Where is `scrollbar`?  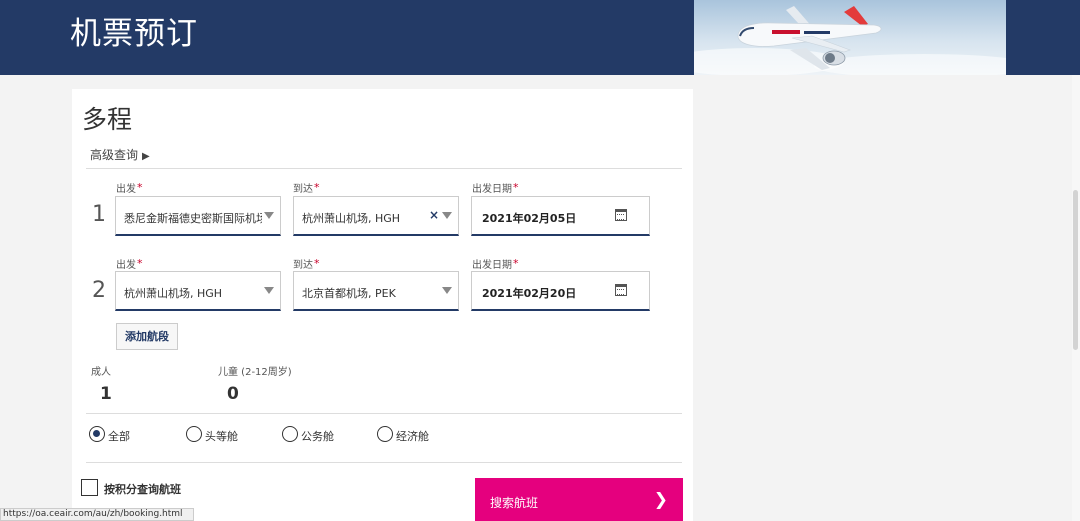 scrollbar is located at coordinates (1076, 298).